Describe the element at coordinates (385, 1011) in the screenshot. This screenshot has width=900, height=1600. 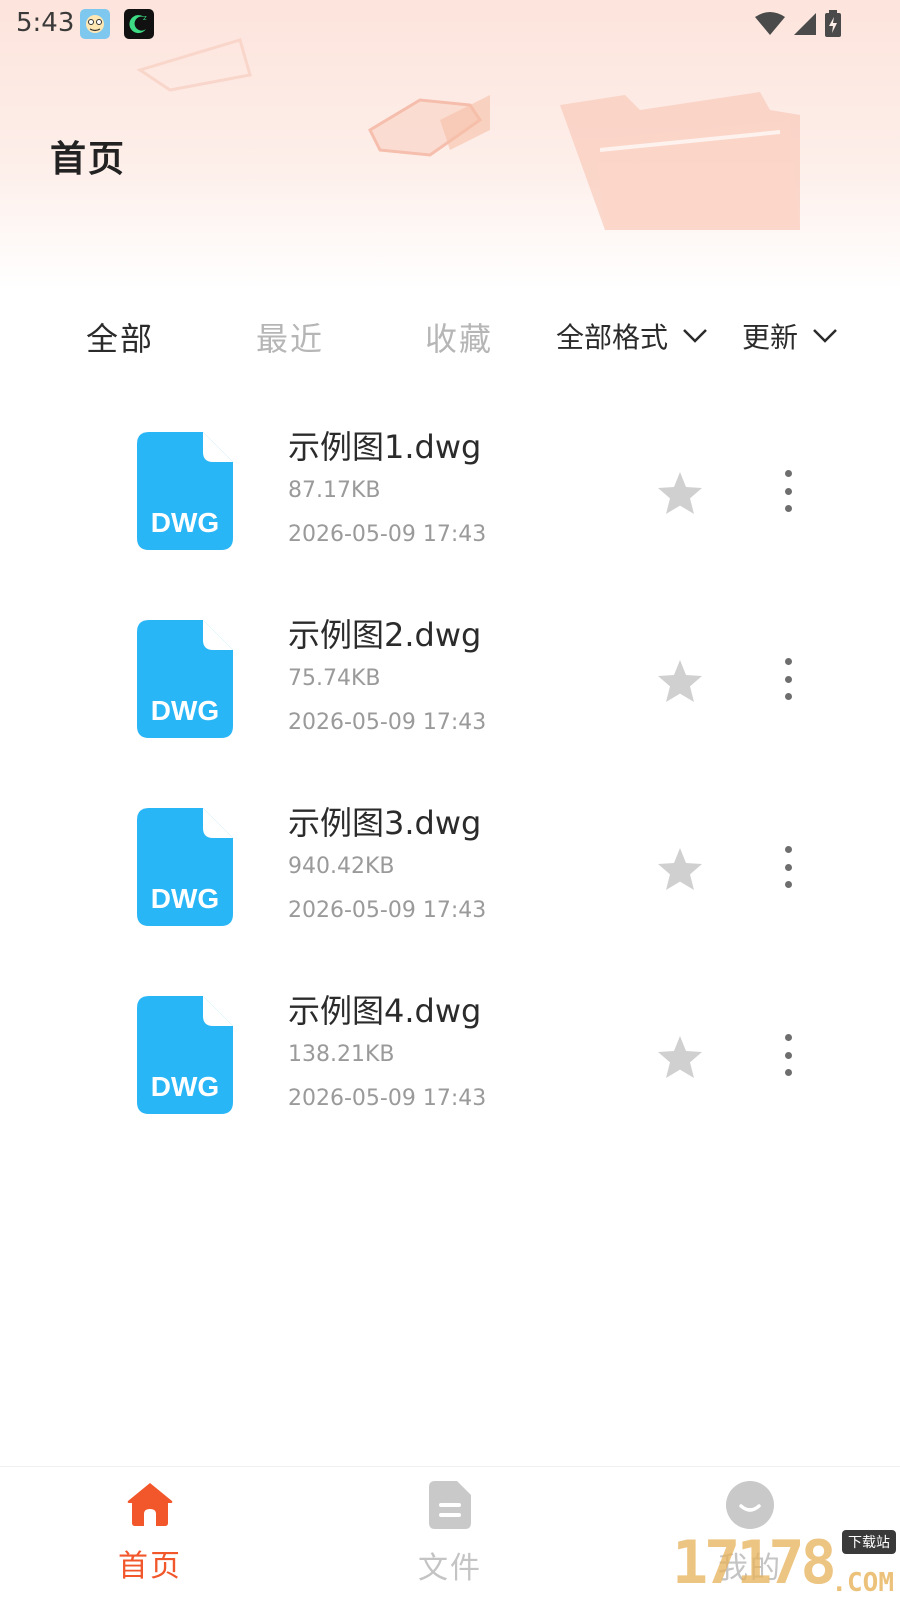
I see `file-name: 示例图4.dwg` at that location.